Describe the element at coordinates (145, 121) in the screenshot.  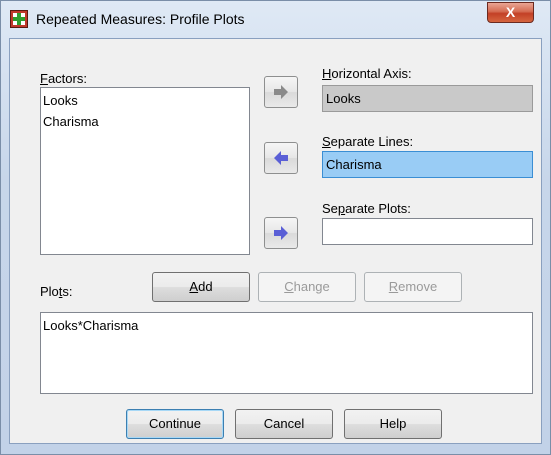
I see `list-item: Charisma` at that location.